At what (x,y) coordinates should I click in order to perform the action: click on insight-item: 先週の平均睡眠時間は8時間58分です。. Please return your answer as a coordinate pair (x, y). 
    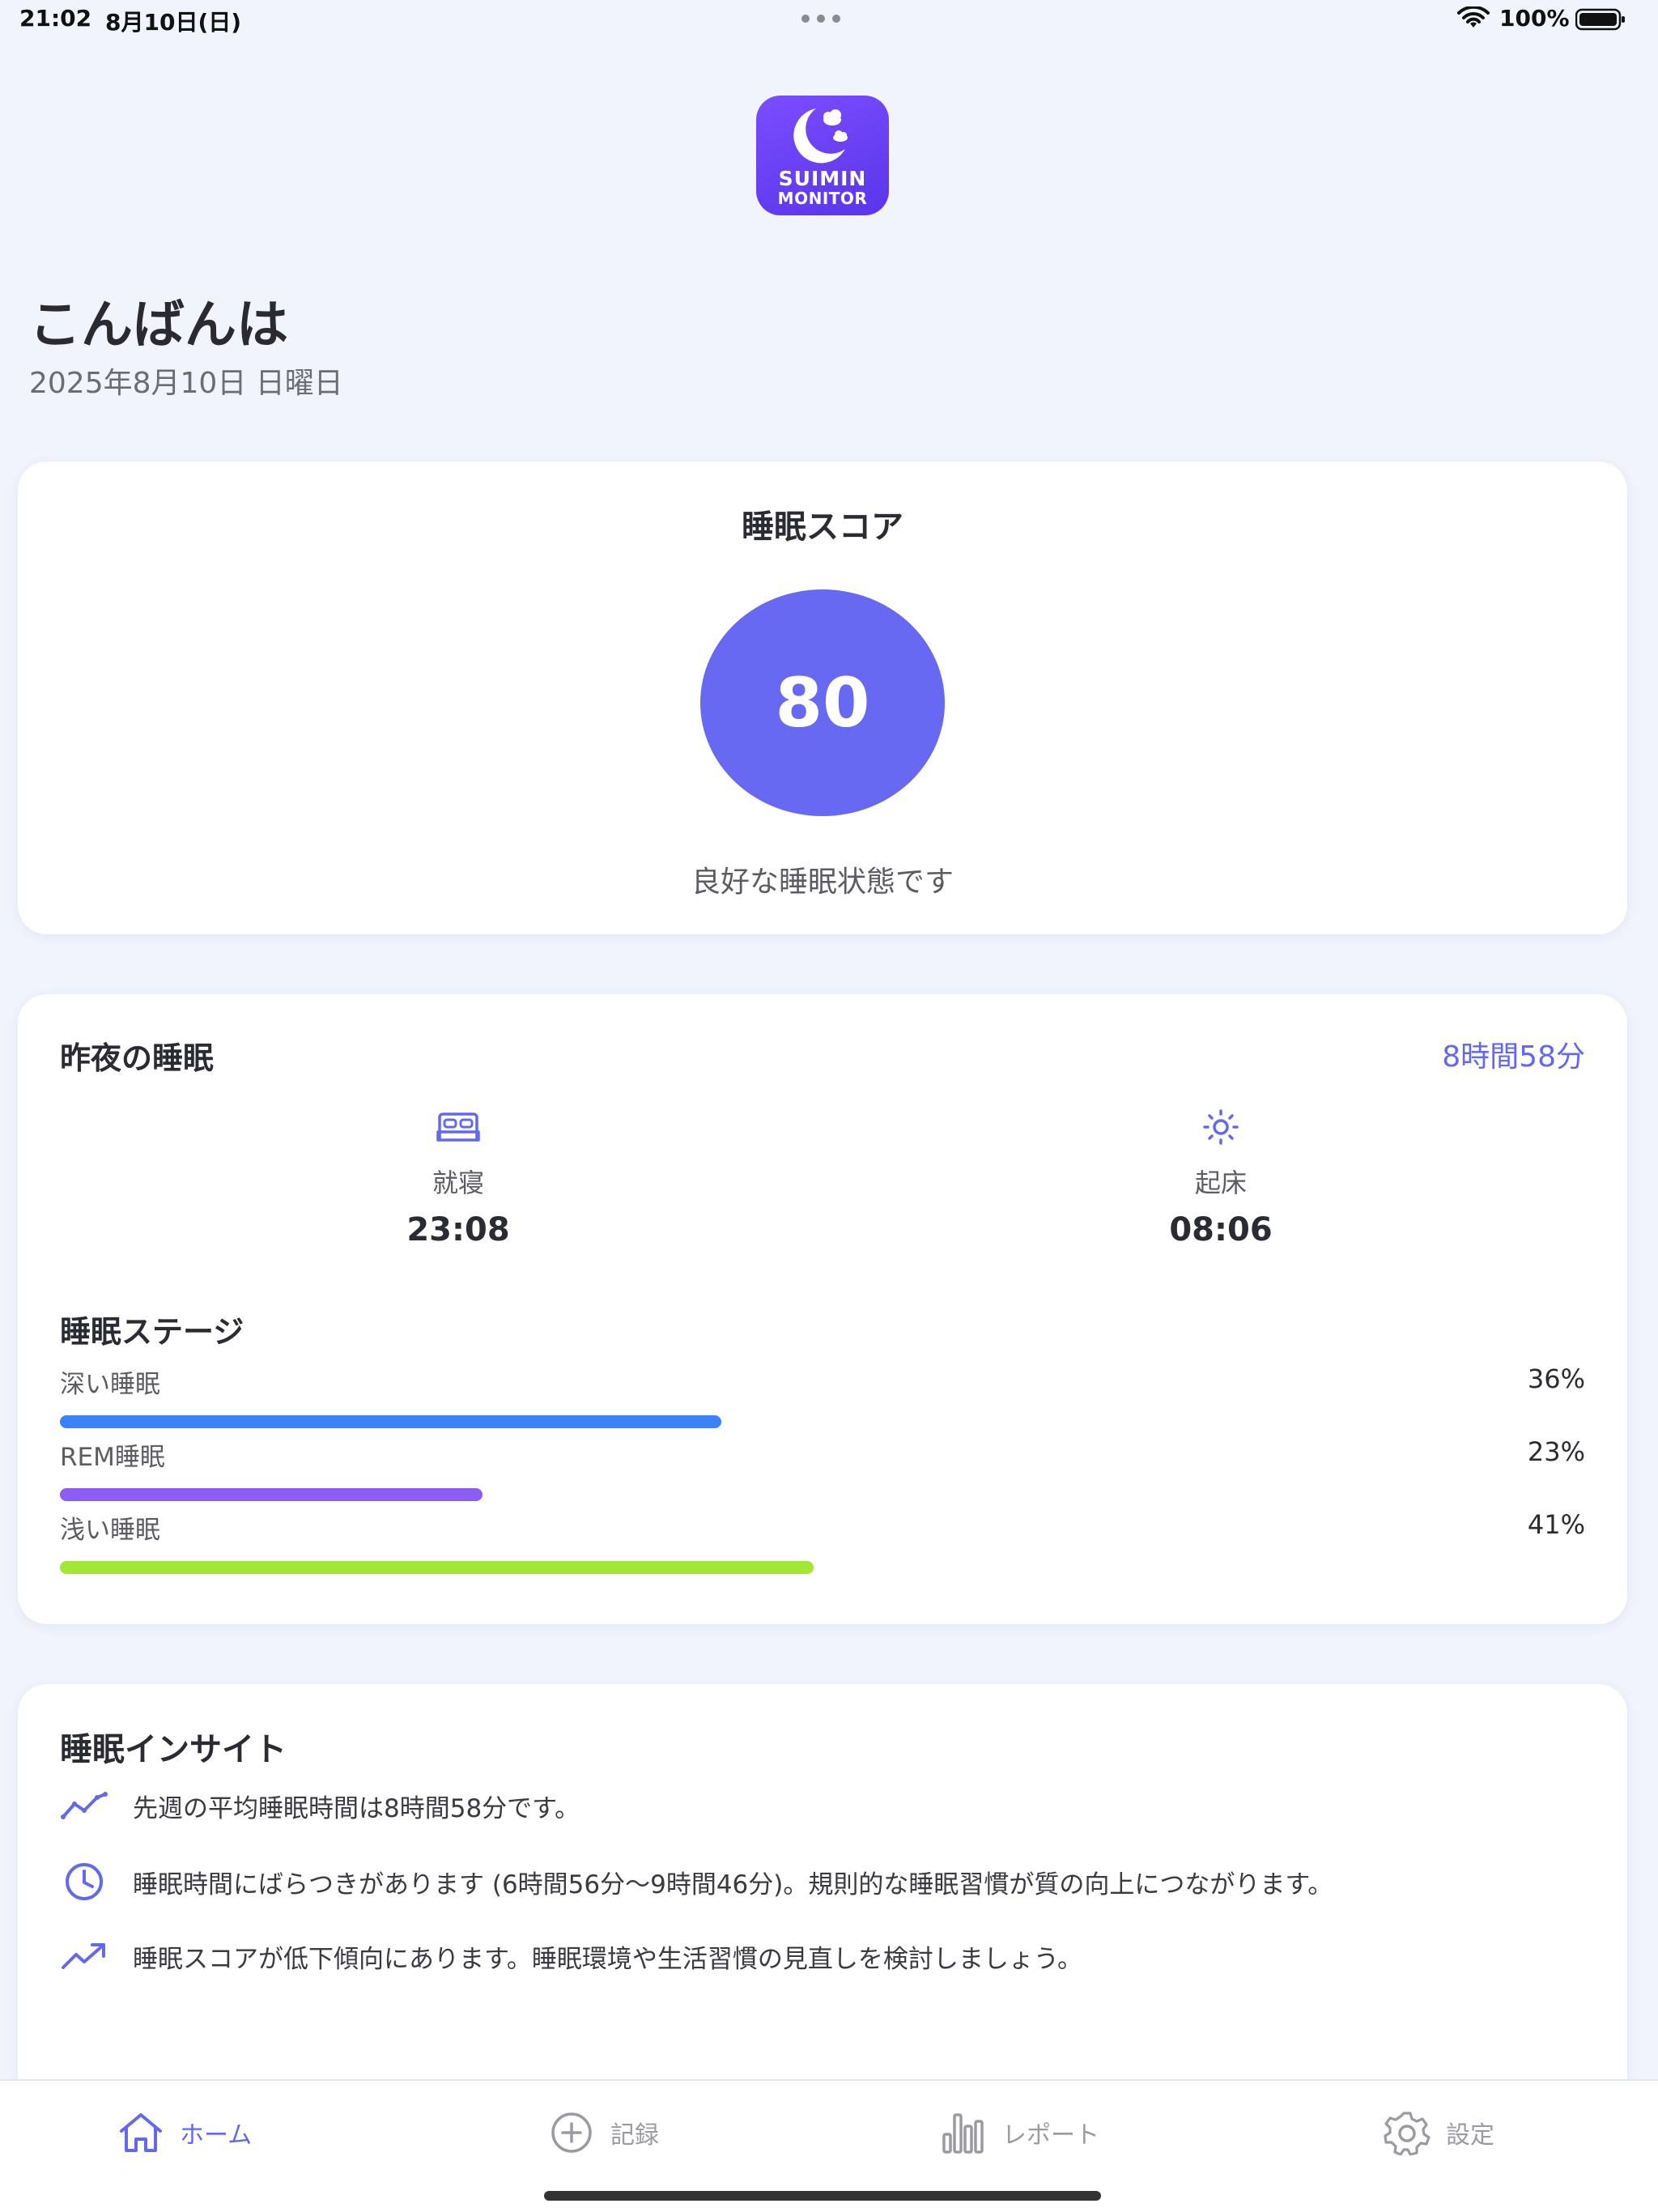
    Looking at the image, I should click on (829, 1806).